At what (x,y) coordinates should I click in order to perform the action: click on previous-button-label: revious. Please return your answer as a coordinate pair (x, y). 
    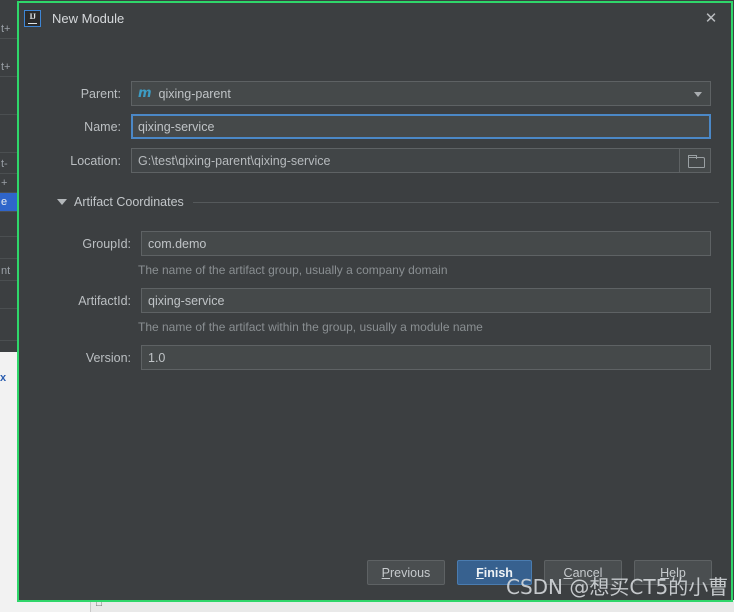
    Looking at the image, I should click on (410, 572).